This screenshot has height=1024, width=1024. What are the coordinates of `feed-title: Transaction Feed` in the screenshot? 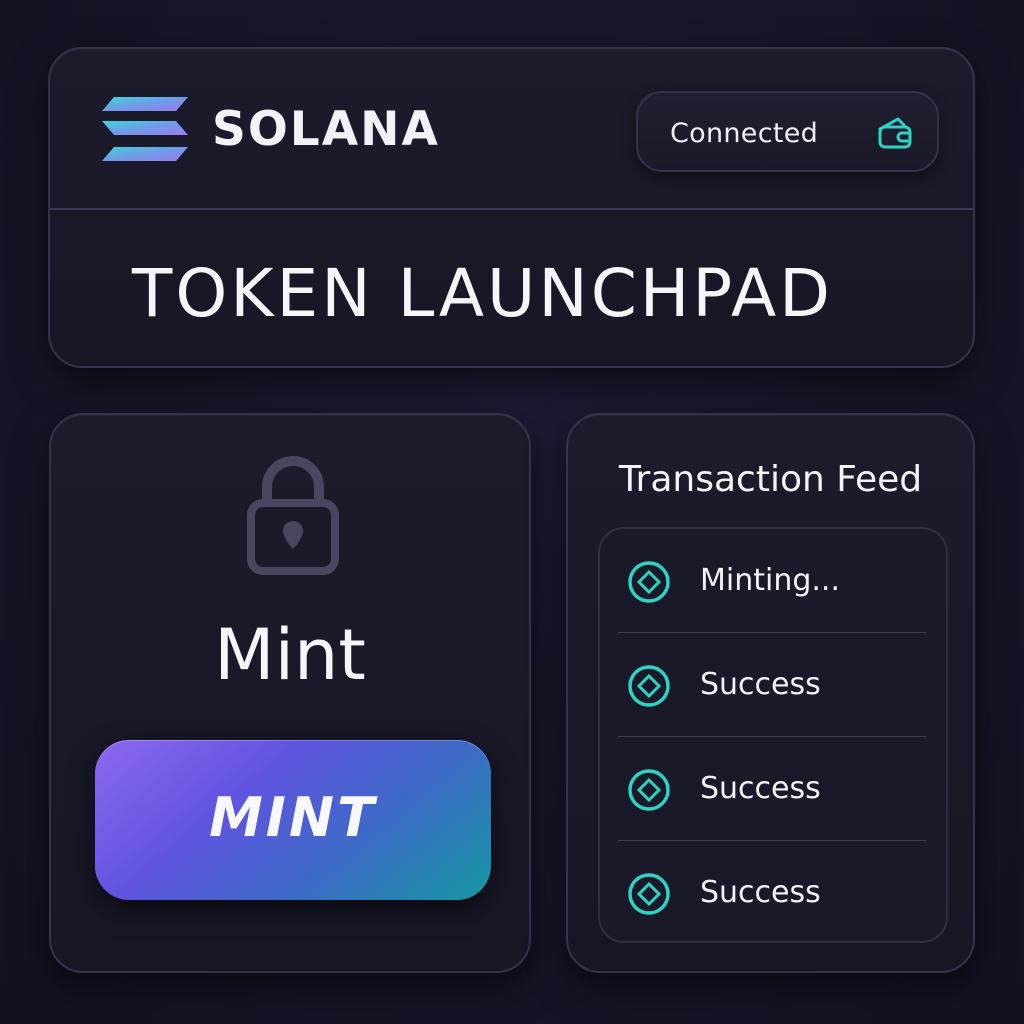 It's located at (770, 479).